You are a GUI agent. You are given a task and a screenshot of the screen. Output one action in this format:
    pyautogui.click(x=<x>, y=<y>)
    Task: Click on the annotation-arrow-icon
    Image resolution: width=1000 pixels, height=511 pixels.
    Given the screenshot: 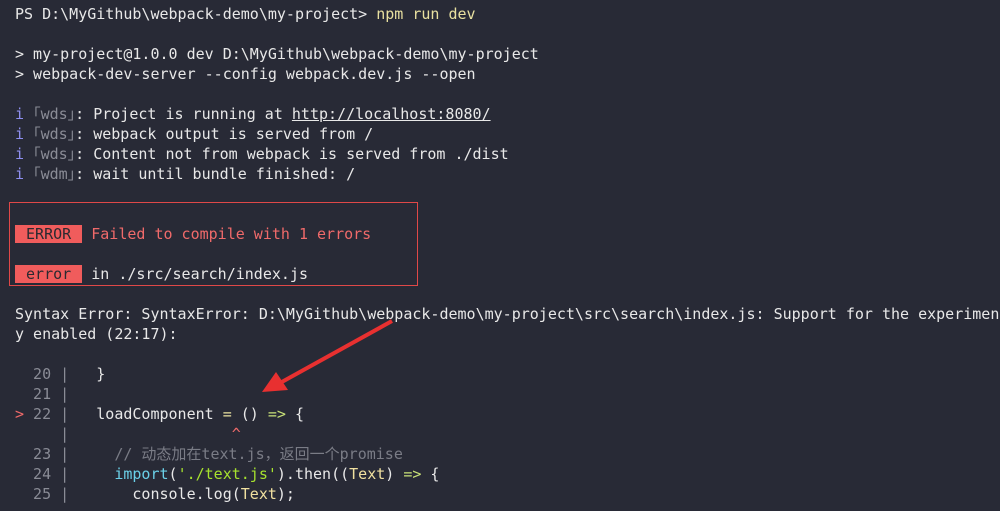 What is the action you would take?
    pyautogui.click(x=327, y=355)
    